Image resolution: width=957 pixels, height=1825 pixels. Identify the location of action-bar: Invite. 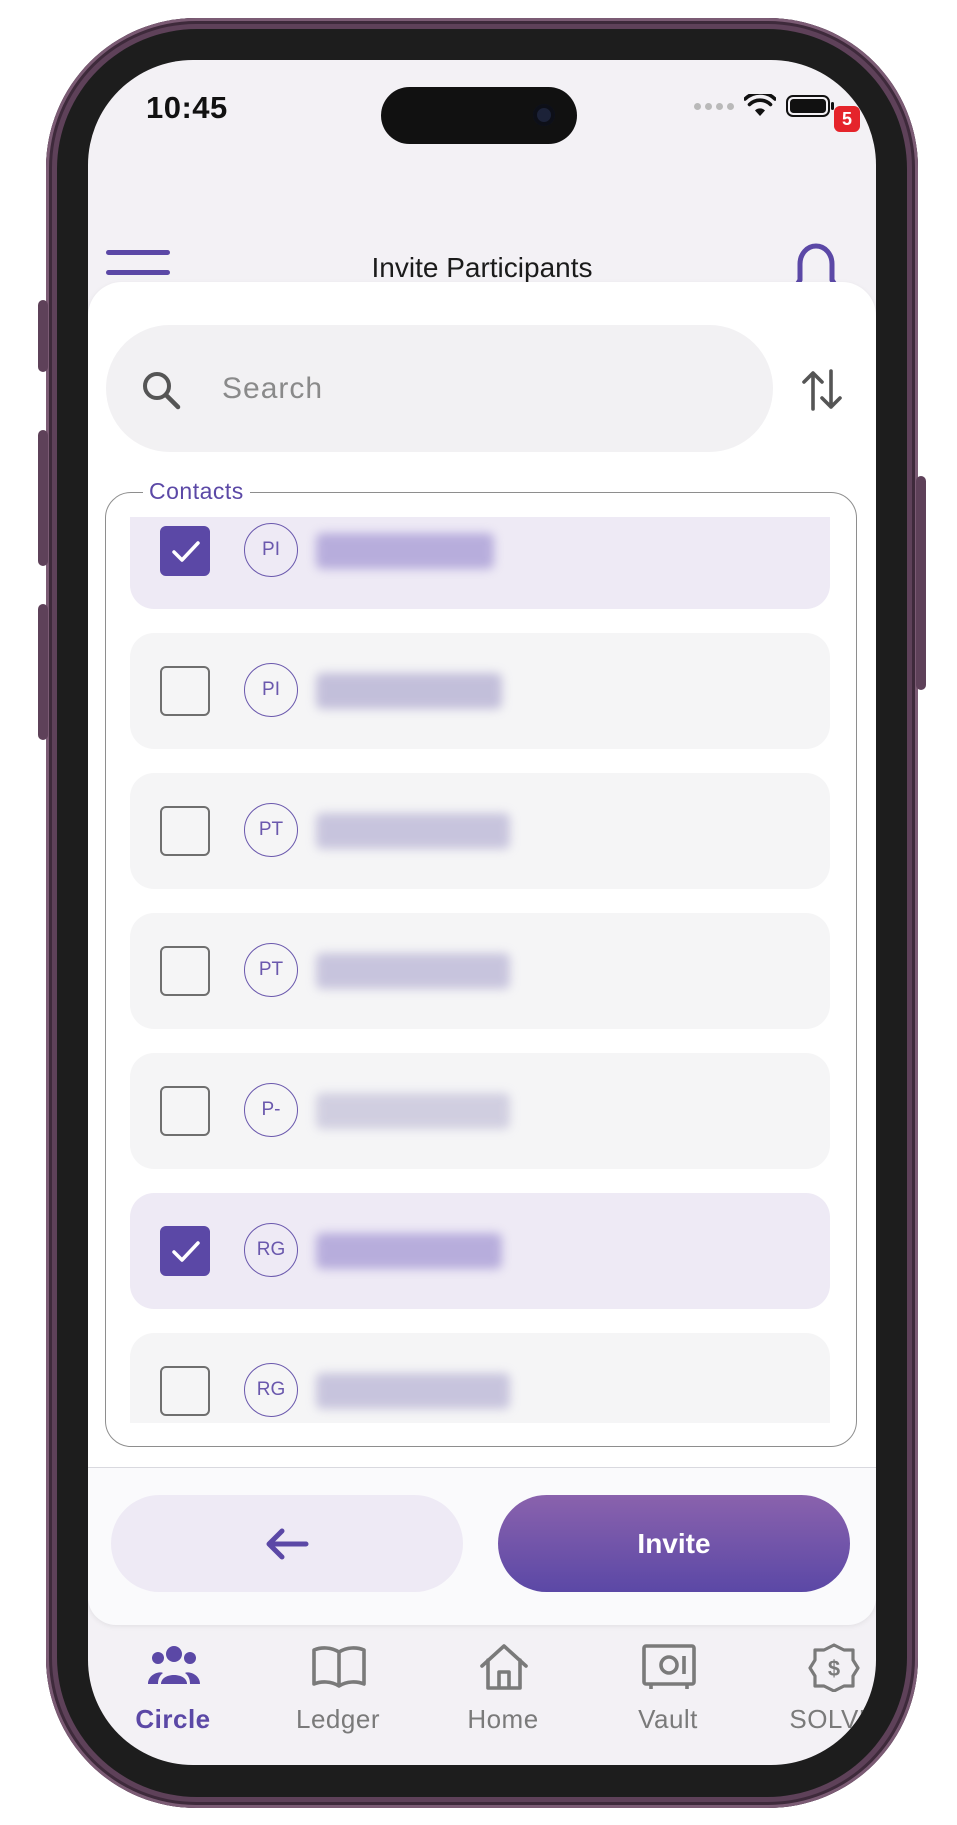
(482, 1546).